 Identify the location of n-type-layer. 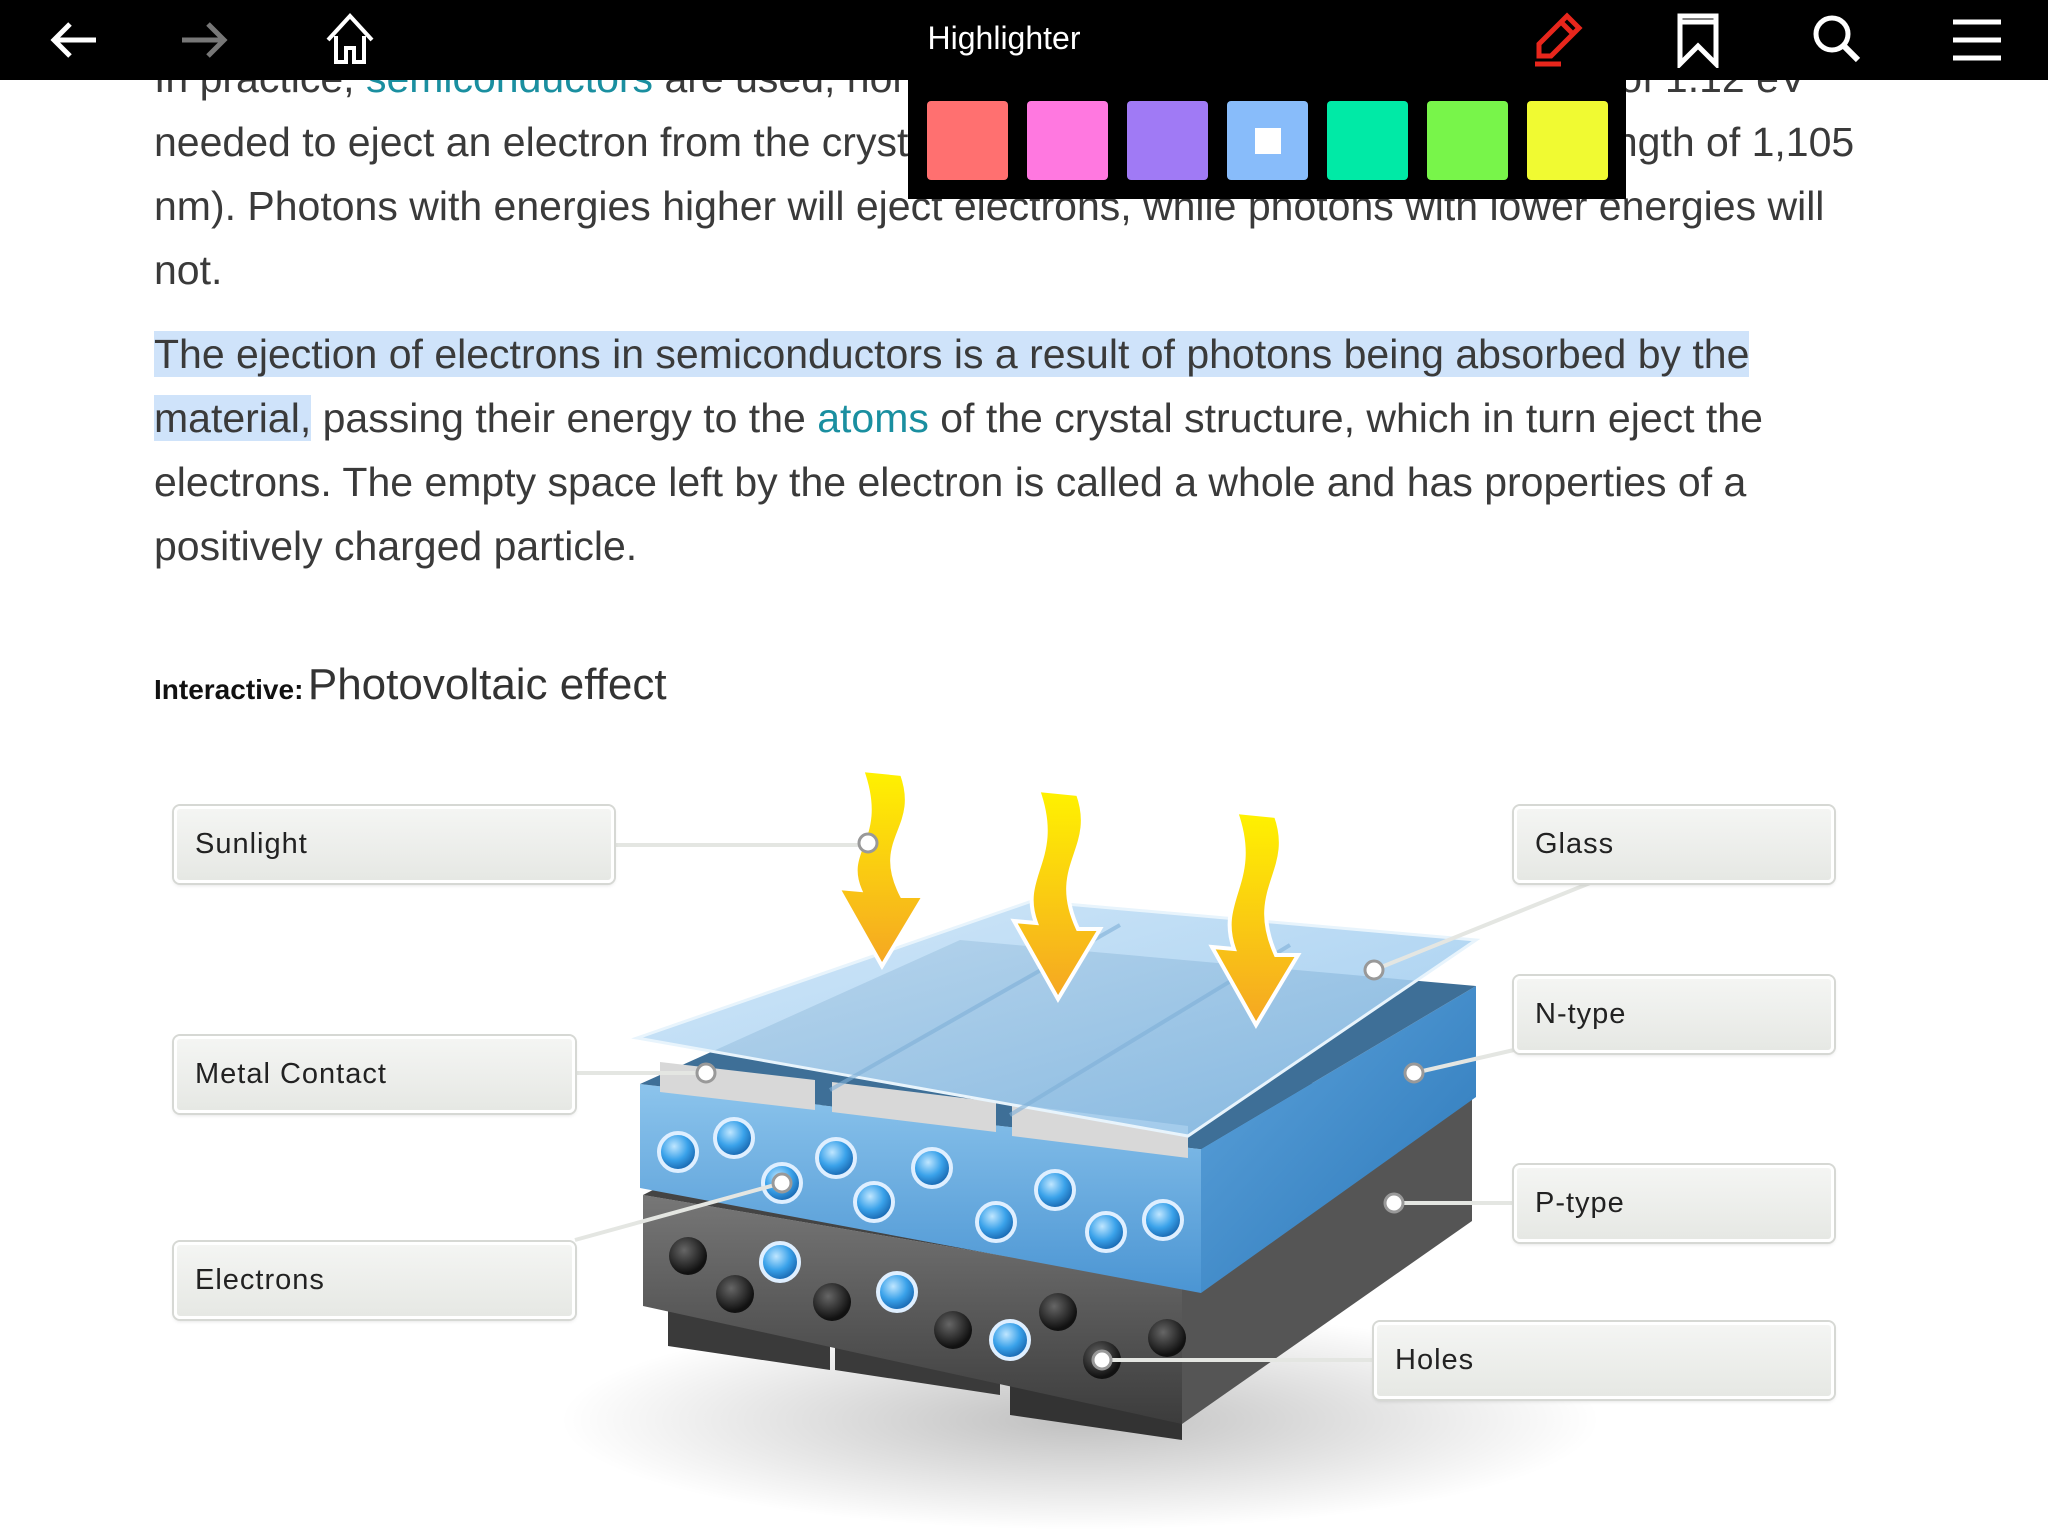
(1058, 1116).